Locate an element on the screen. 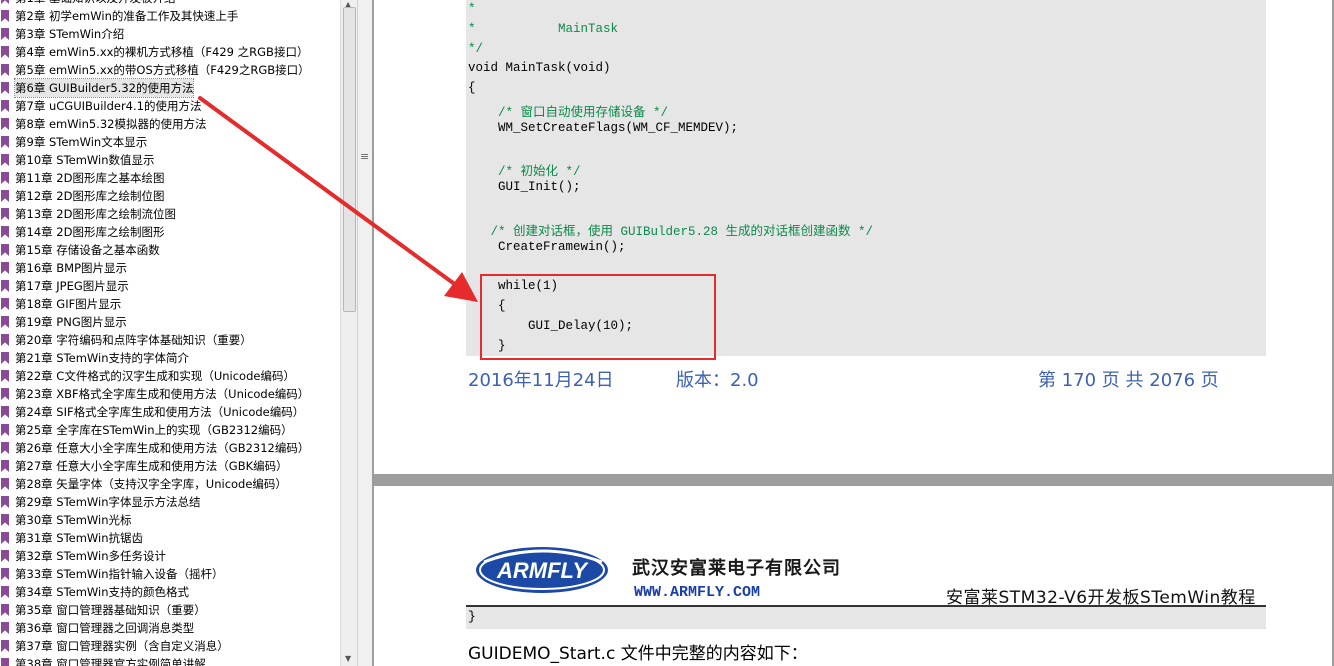 The height and width of the screenshot is (666, 1334). sidebar-item: 第28章 矢量字体（支持汉字全字库，Unicode编码） is located at coordinates (170, 484).